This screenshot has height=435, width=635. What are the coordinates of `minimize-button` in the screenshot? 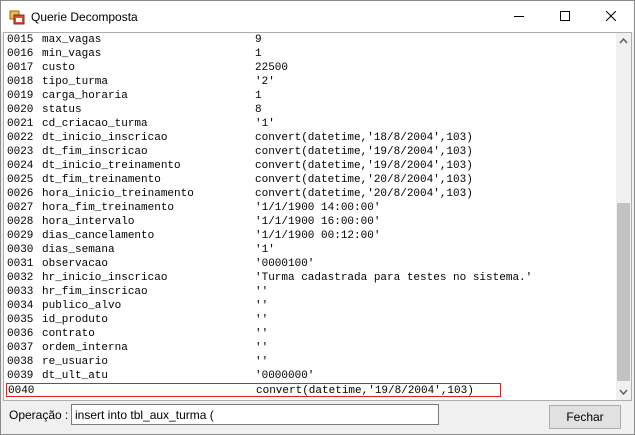 It's located at (519, 16).